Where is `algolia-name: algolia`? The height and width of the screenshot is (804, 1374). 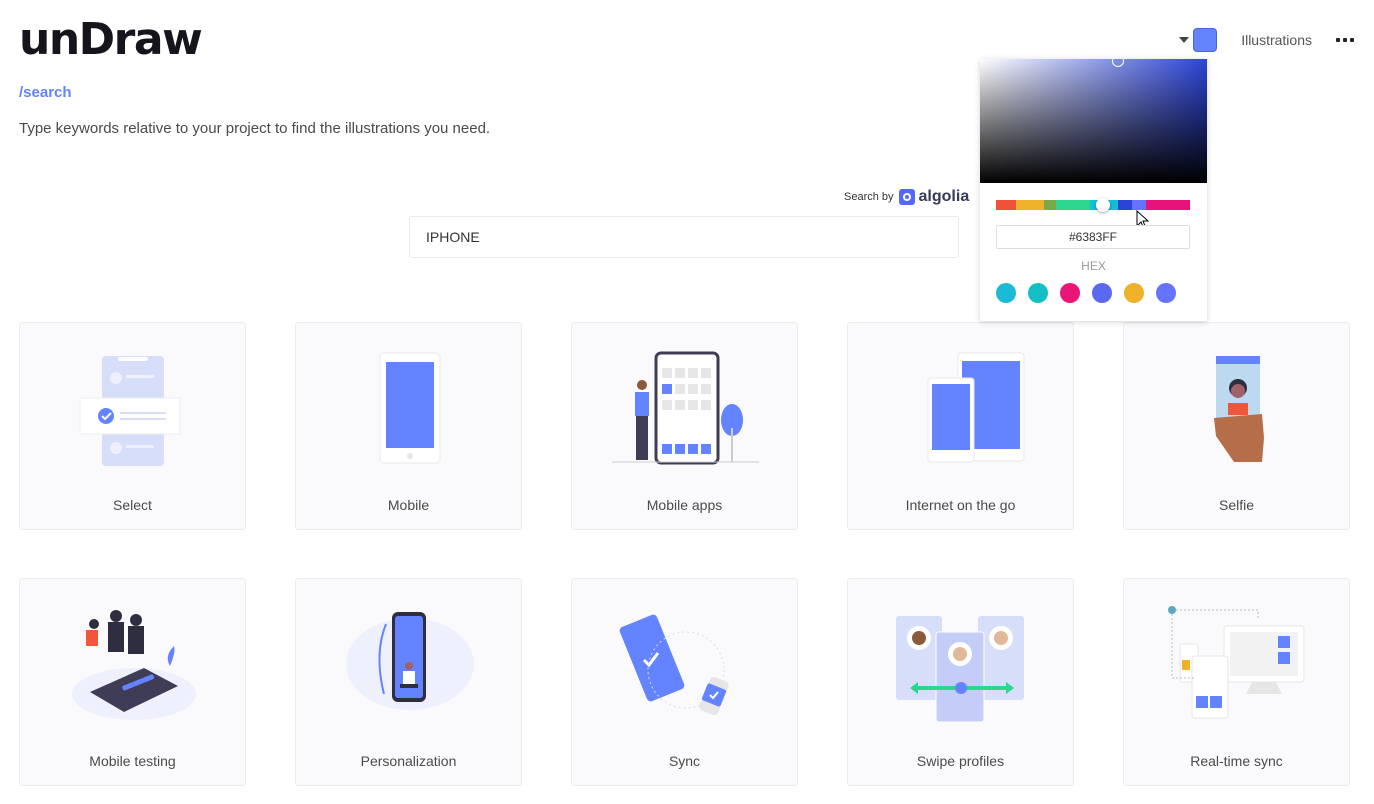 algolia-name: algolia is located at coordinates (944, 196).